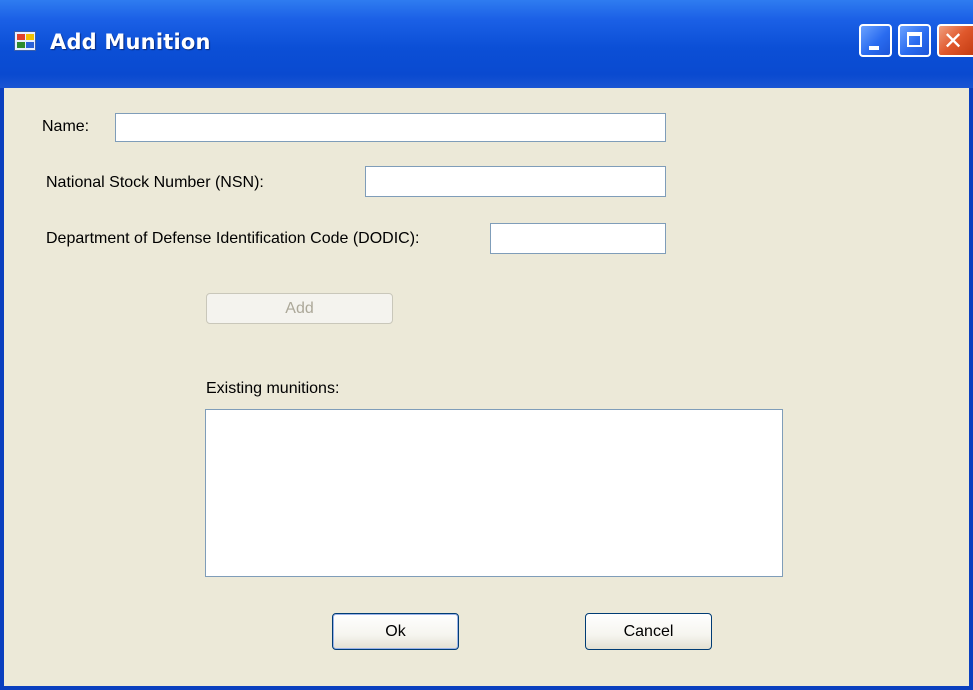 The width and height of the screenshot is (973, 690). What do you see at coordinates (155, 182) in the screenshot?
I see `nsn-label: National Stock Number (NSN):` at bounding box center [155, 182].